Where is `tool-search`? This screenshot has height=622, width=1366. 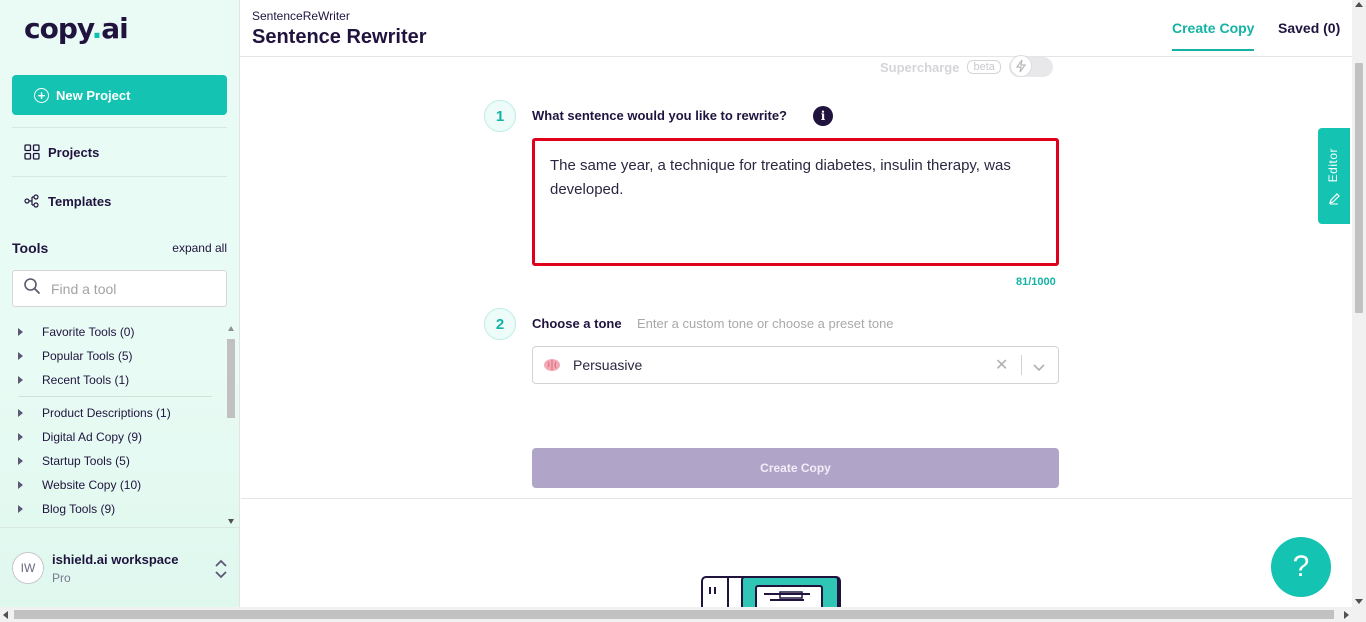
tool-search is located at coordinates (119, 288).